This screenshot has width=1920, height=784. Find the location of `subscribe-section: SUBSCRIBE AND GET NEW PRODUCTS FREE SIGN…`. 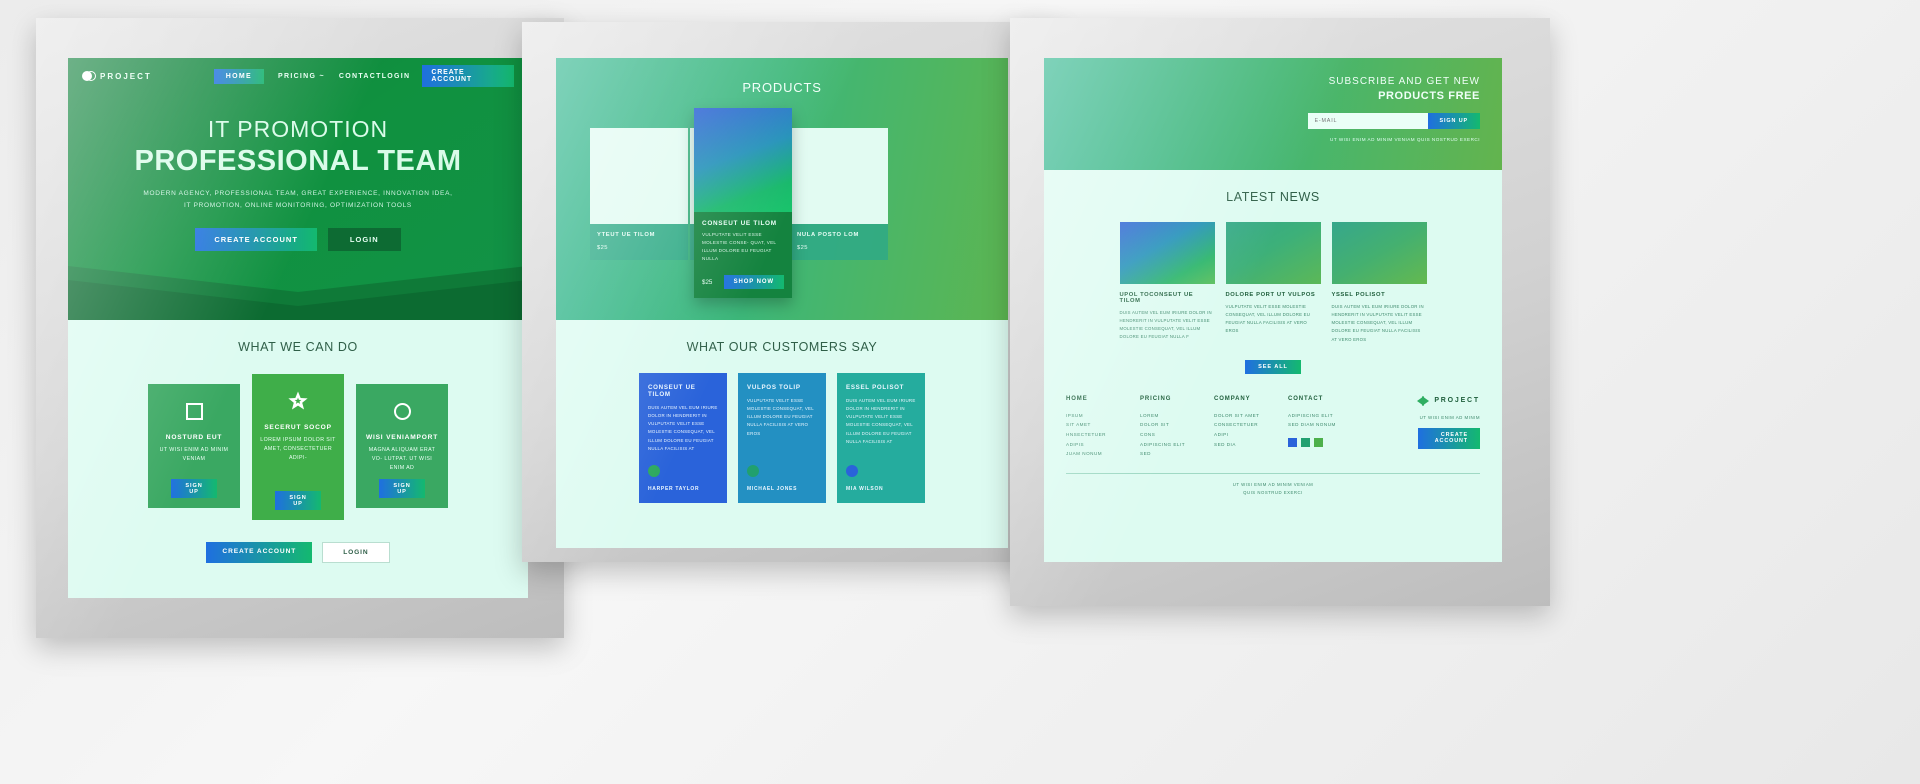

subscribe-section: SUBSCRIBE AND GET NEW PRODUCTS FREE SIGN… is located at coordinates (1273, 114).